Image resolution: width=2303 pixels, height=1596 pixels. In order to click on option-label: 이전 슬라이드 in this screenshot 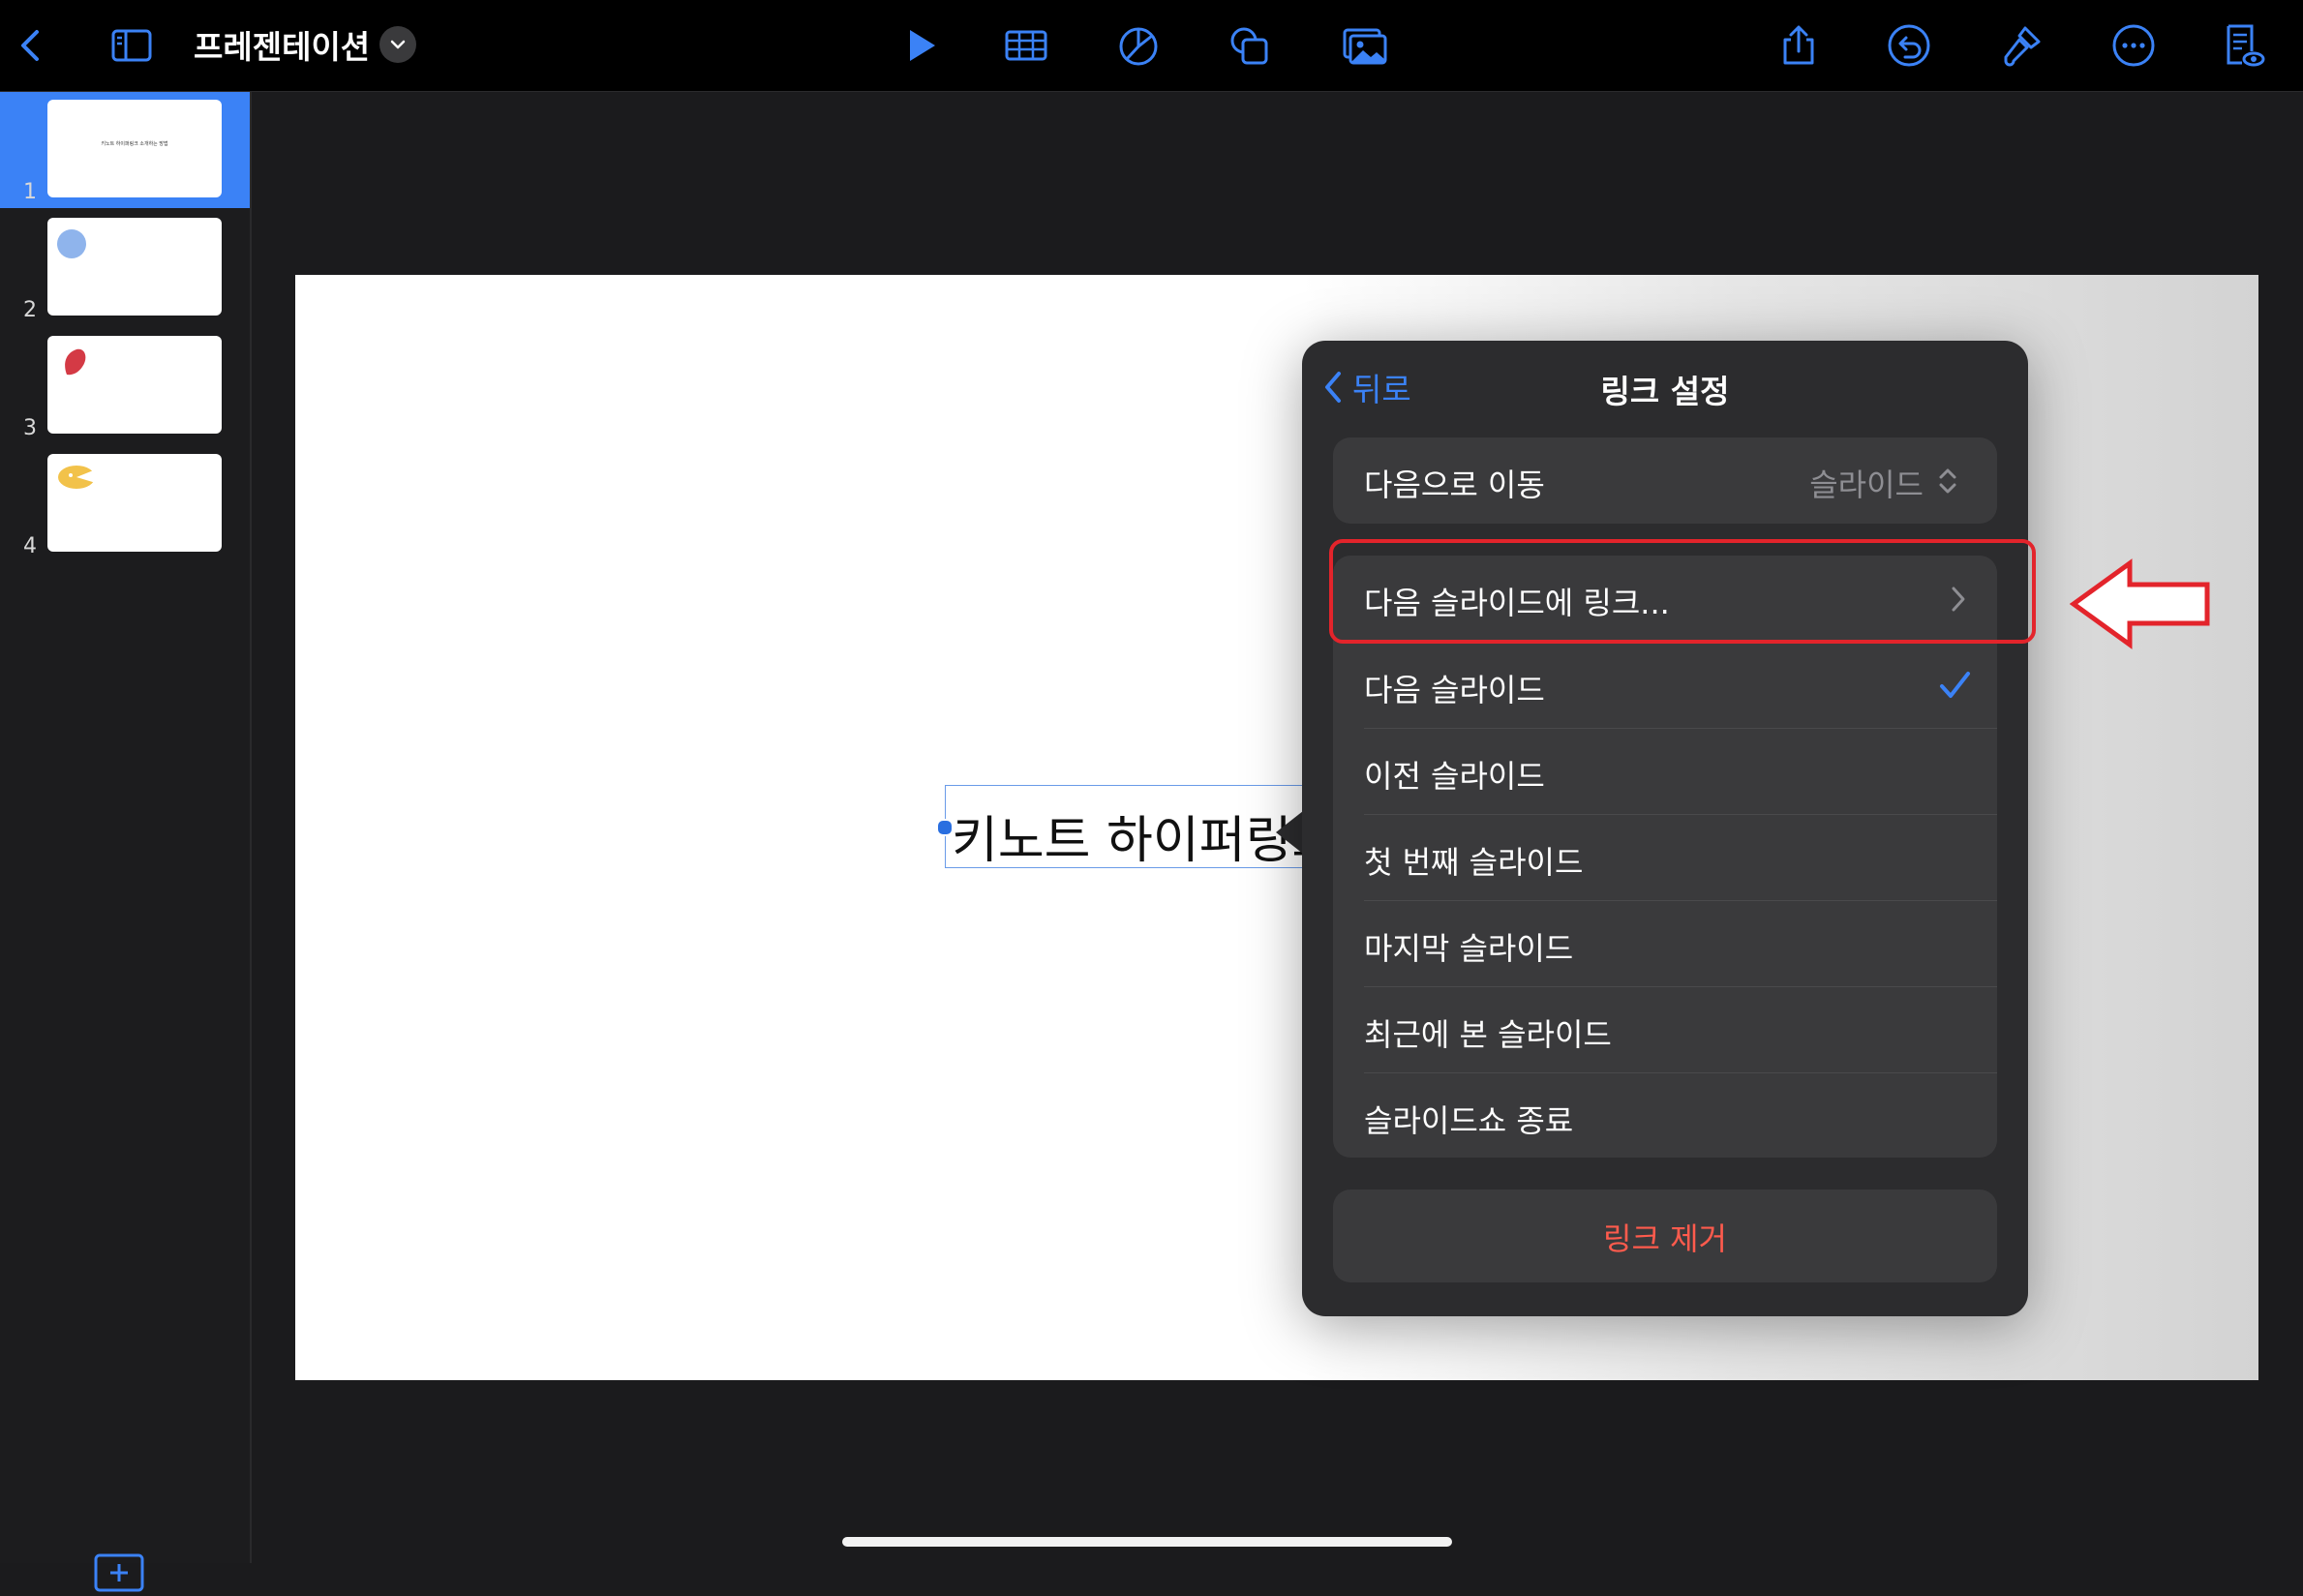, I will do `click(1454, 776)`.